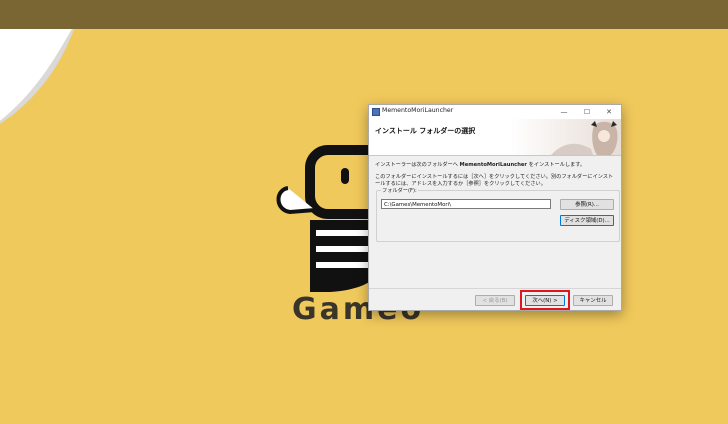 The height and width of the screenshot is (424, 728). I want to click on next-button-highlight, so click(545, 300).